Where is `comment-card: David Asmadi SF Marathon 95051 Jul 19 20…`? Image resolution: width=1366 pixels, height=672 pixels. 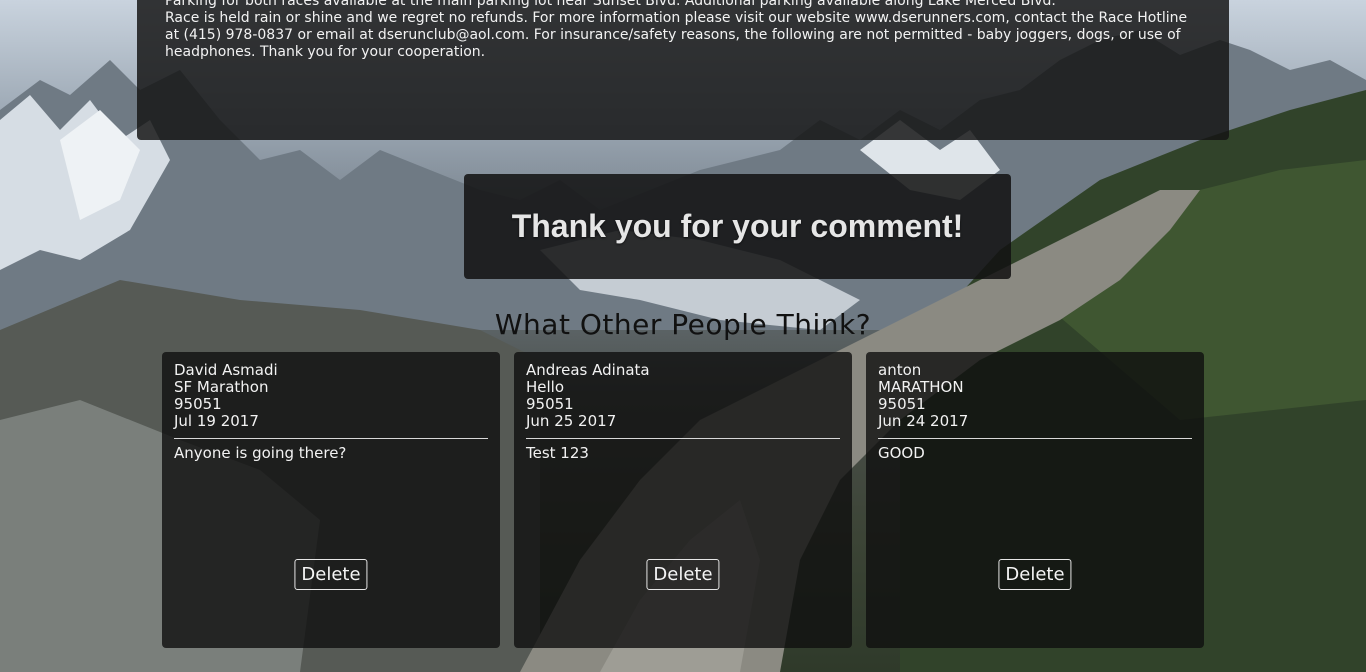
comment-card: David Asmadi SF Marathon 95051 Jul 19 20… is located at coordinates (331, 500).